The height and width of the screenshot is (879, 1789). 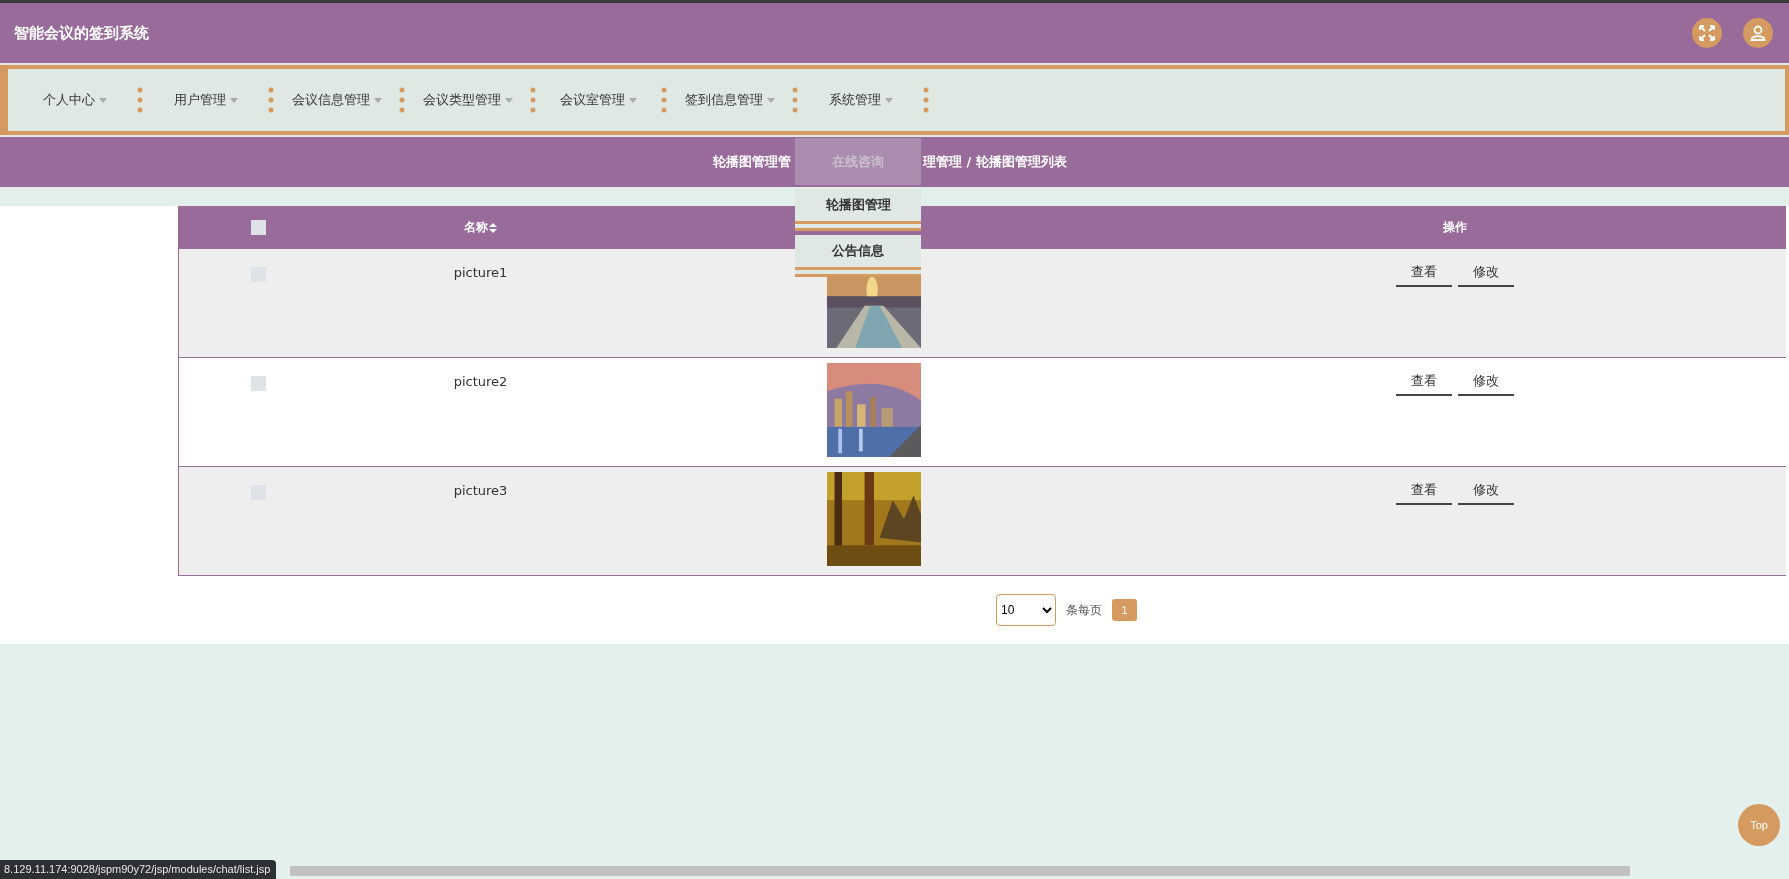 I want to click on app-title: 智能会议的签到系统, so click(x=81, y=33).